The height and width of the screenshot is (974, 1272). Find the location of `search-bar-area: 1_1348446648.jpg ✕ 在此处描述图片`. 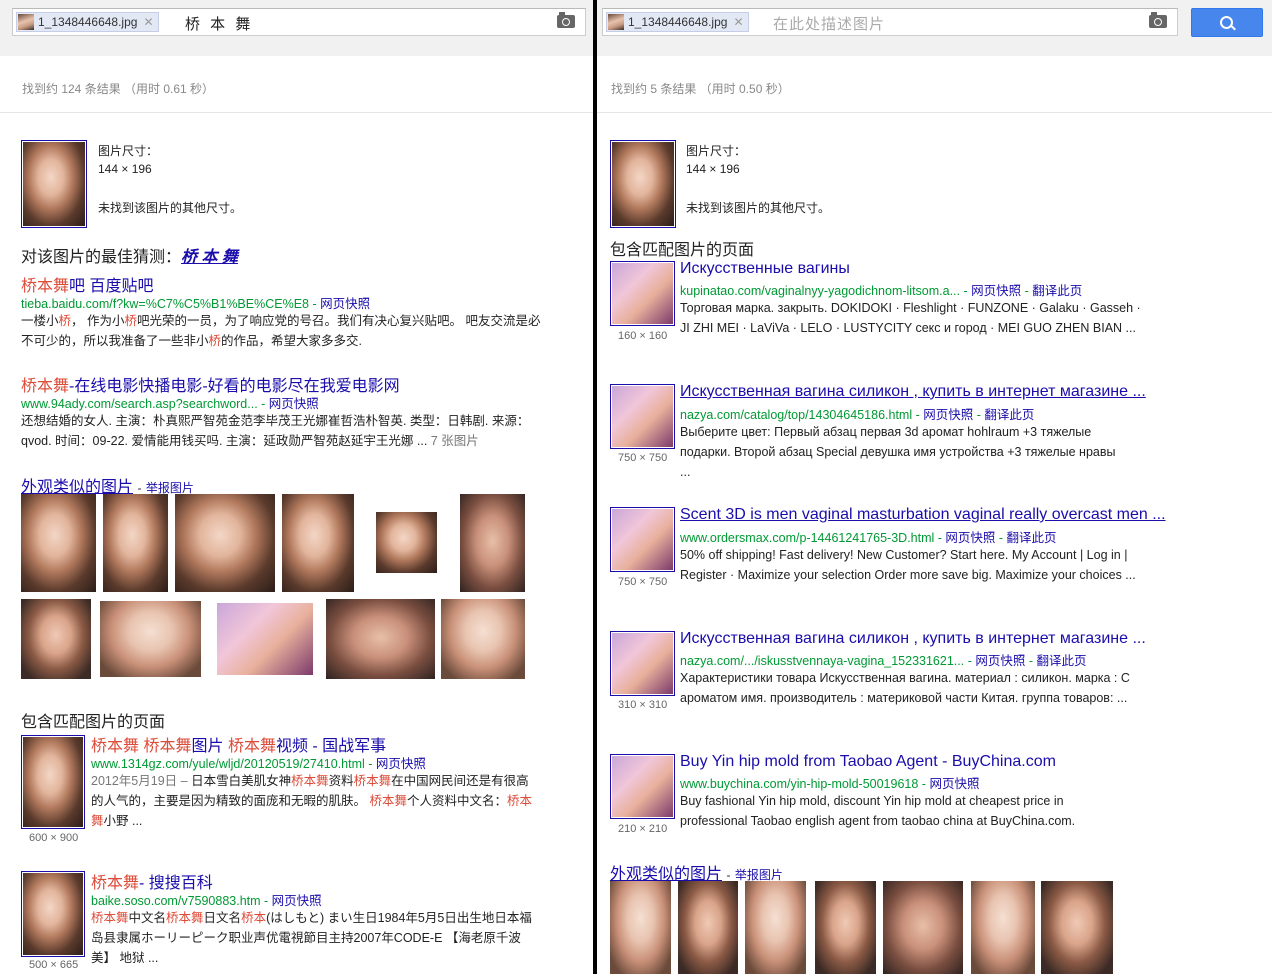

search-bar-area: 1_1348446648.jpg ✕ 在此处描述图片 is located at coordinates (934, 28).